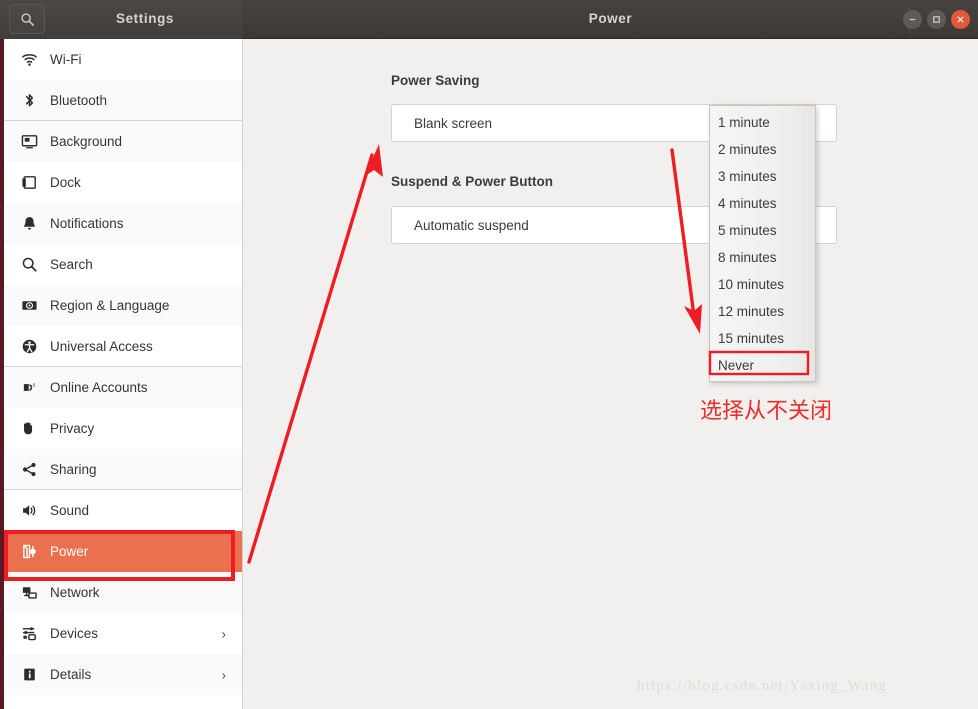 The image size is (978, 709). I want to click on sidebar-item-label: Region & Language, so click(110, 305).